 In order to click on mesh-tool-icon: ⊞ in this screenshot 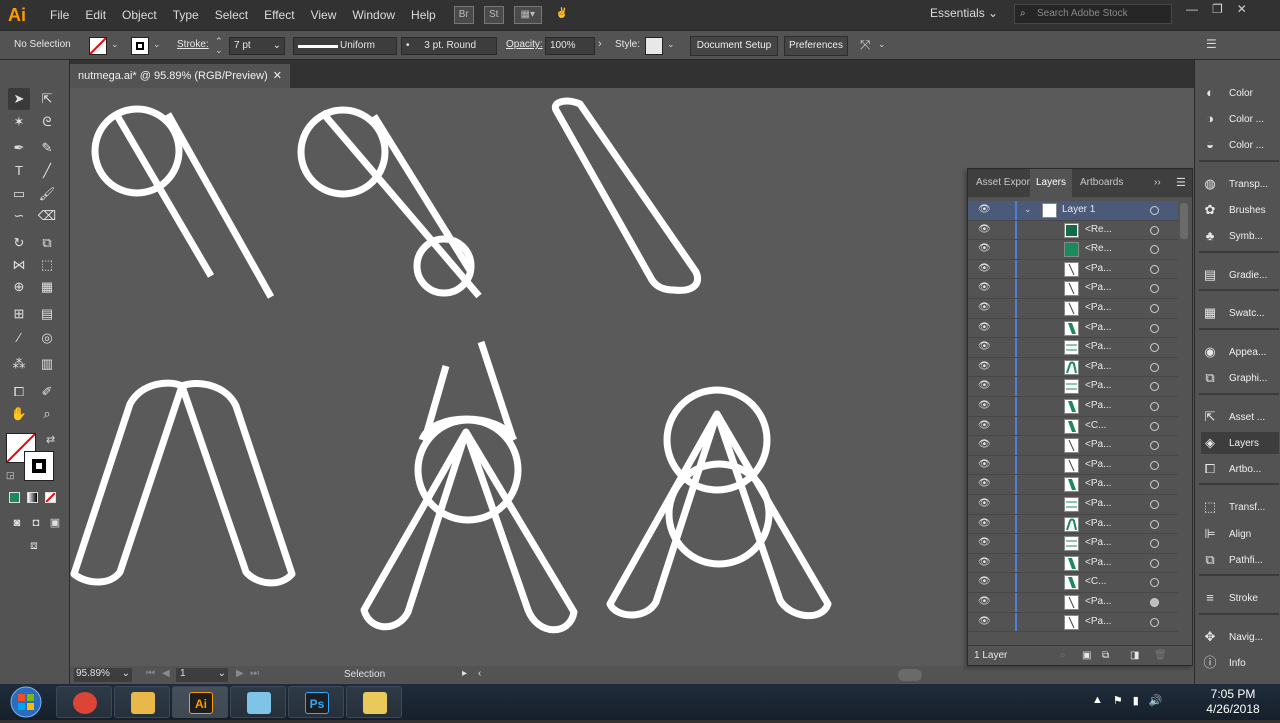, I will do `click(19, 314)`.